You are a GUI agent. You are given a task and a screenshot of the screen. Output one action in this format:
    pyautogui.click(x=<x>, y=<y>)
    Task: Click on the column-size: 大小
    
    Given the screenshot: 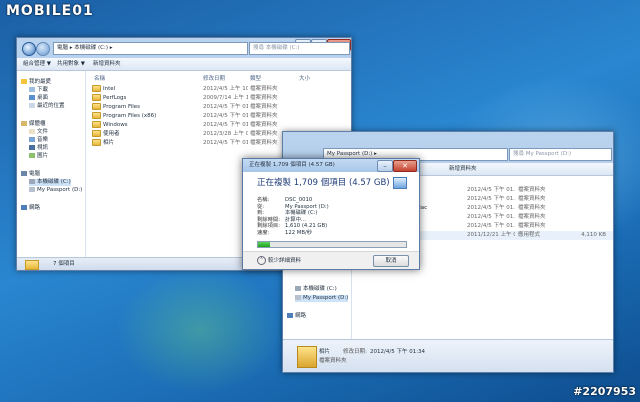 What is the action you would take?
    pyautogui.click(x=304, y=78)
    